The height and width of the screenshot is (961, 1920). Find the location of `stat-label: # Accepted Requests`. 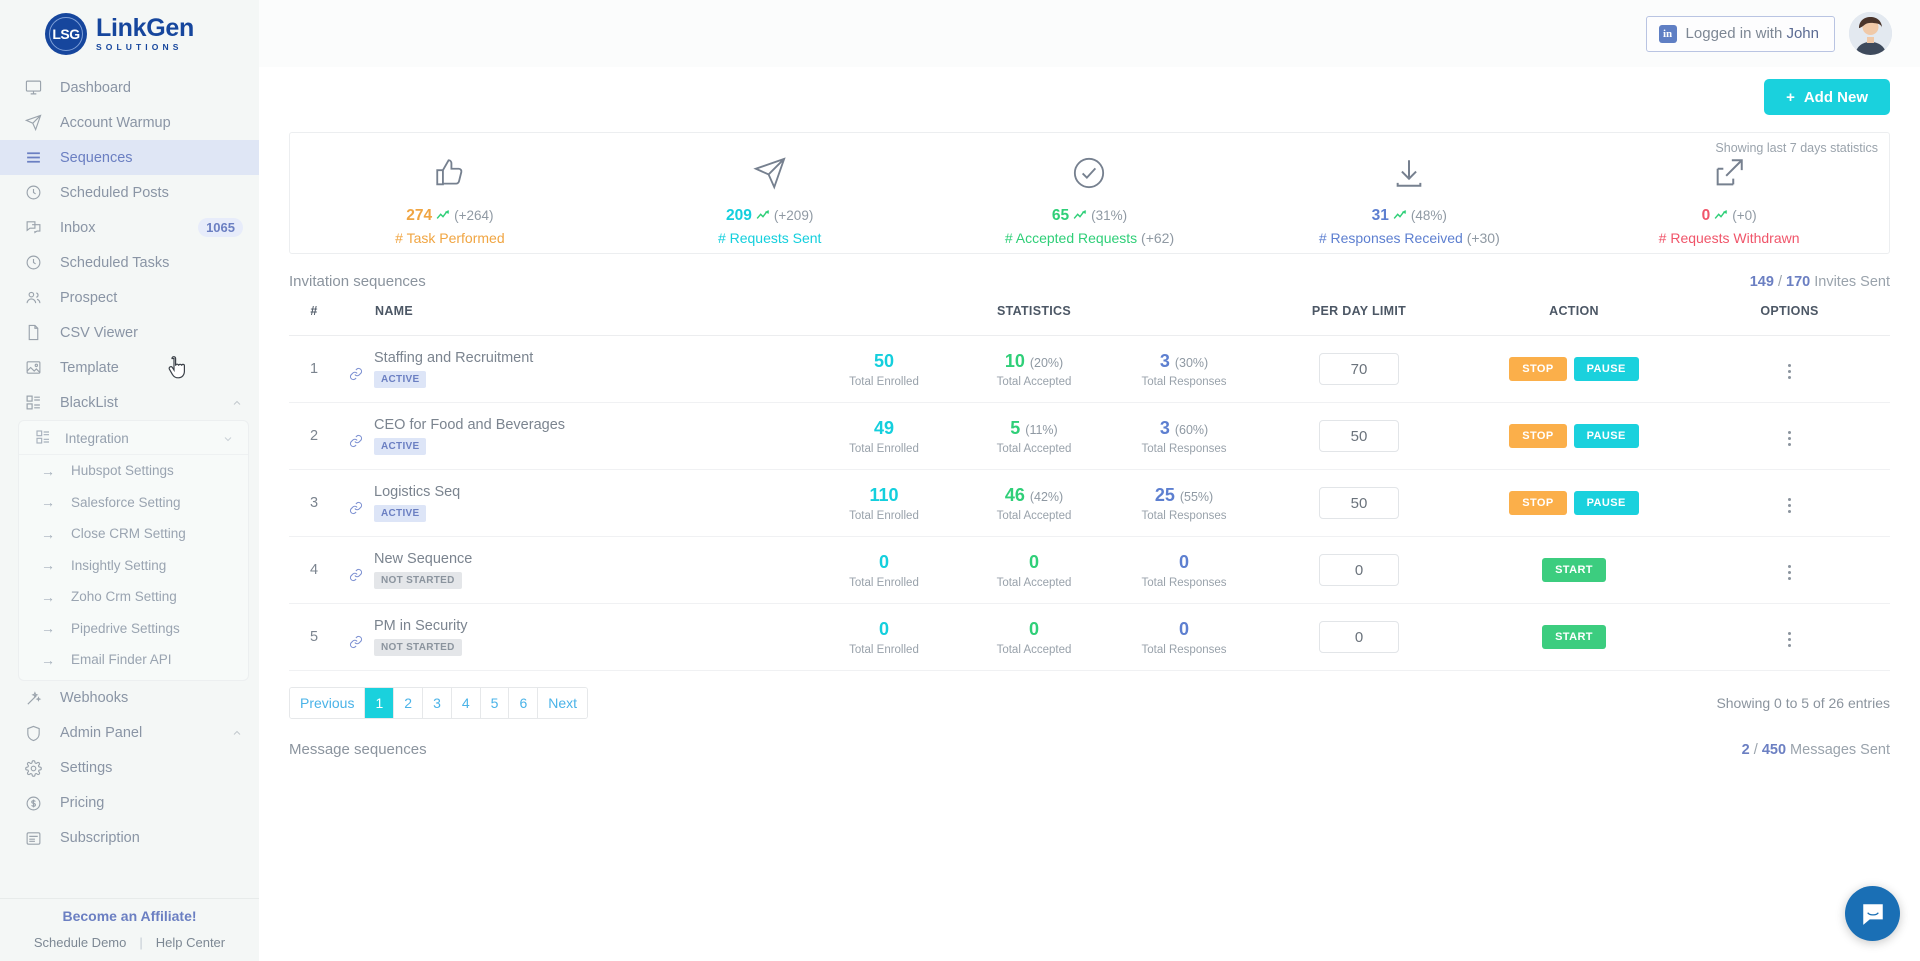

stat-label: # Accepted Requests is located at coordinates (1071, 237).